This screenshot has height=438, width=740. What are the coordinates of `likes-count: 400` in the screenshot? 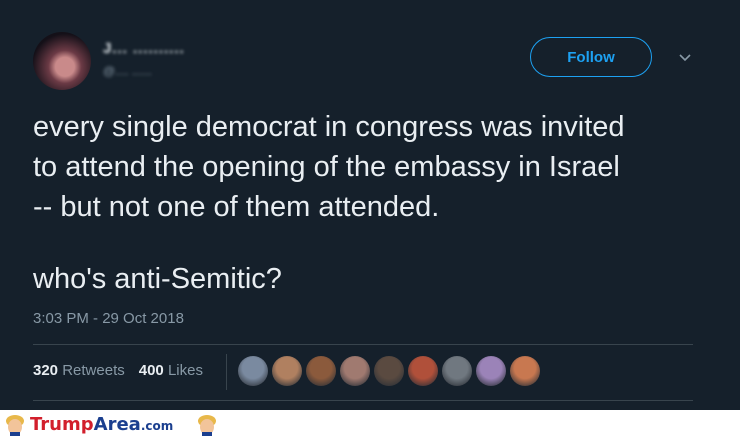 It's located at (151, 370).